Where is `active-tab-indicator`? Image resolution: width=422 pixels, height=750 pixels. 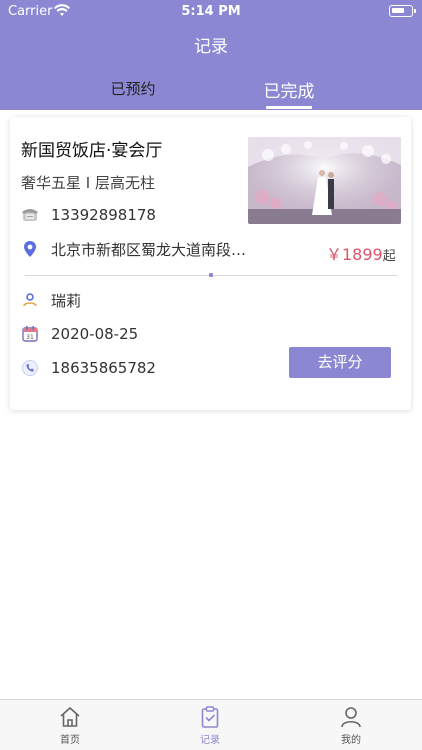
active-tab-indicator is located at coordinates (289, 107).